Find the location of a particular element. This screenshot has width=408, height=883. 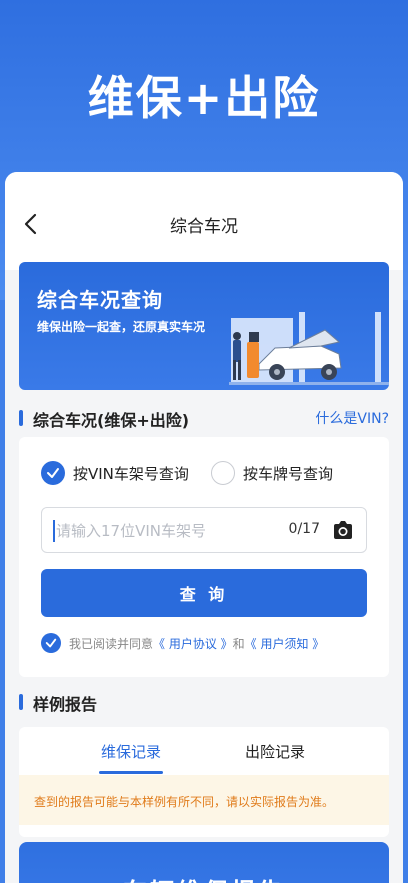

vin-char-counter: 0/17 is located at coordinates (304, 529).